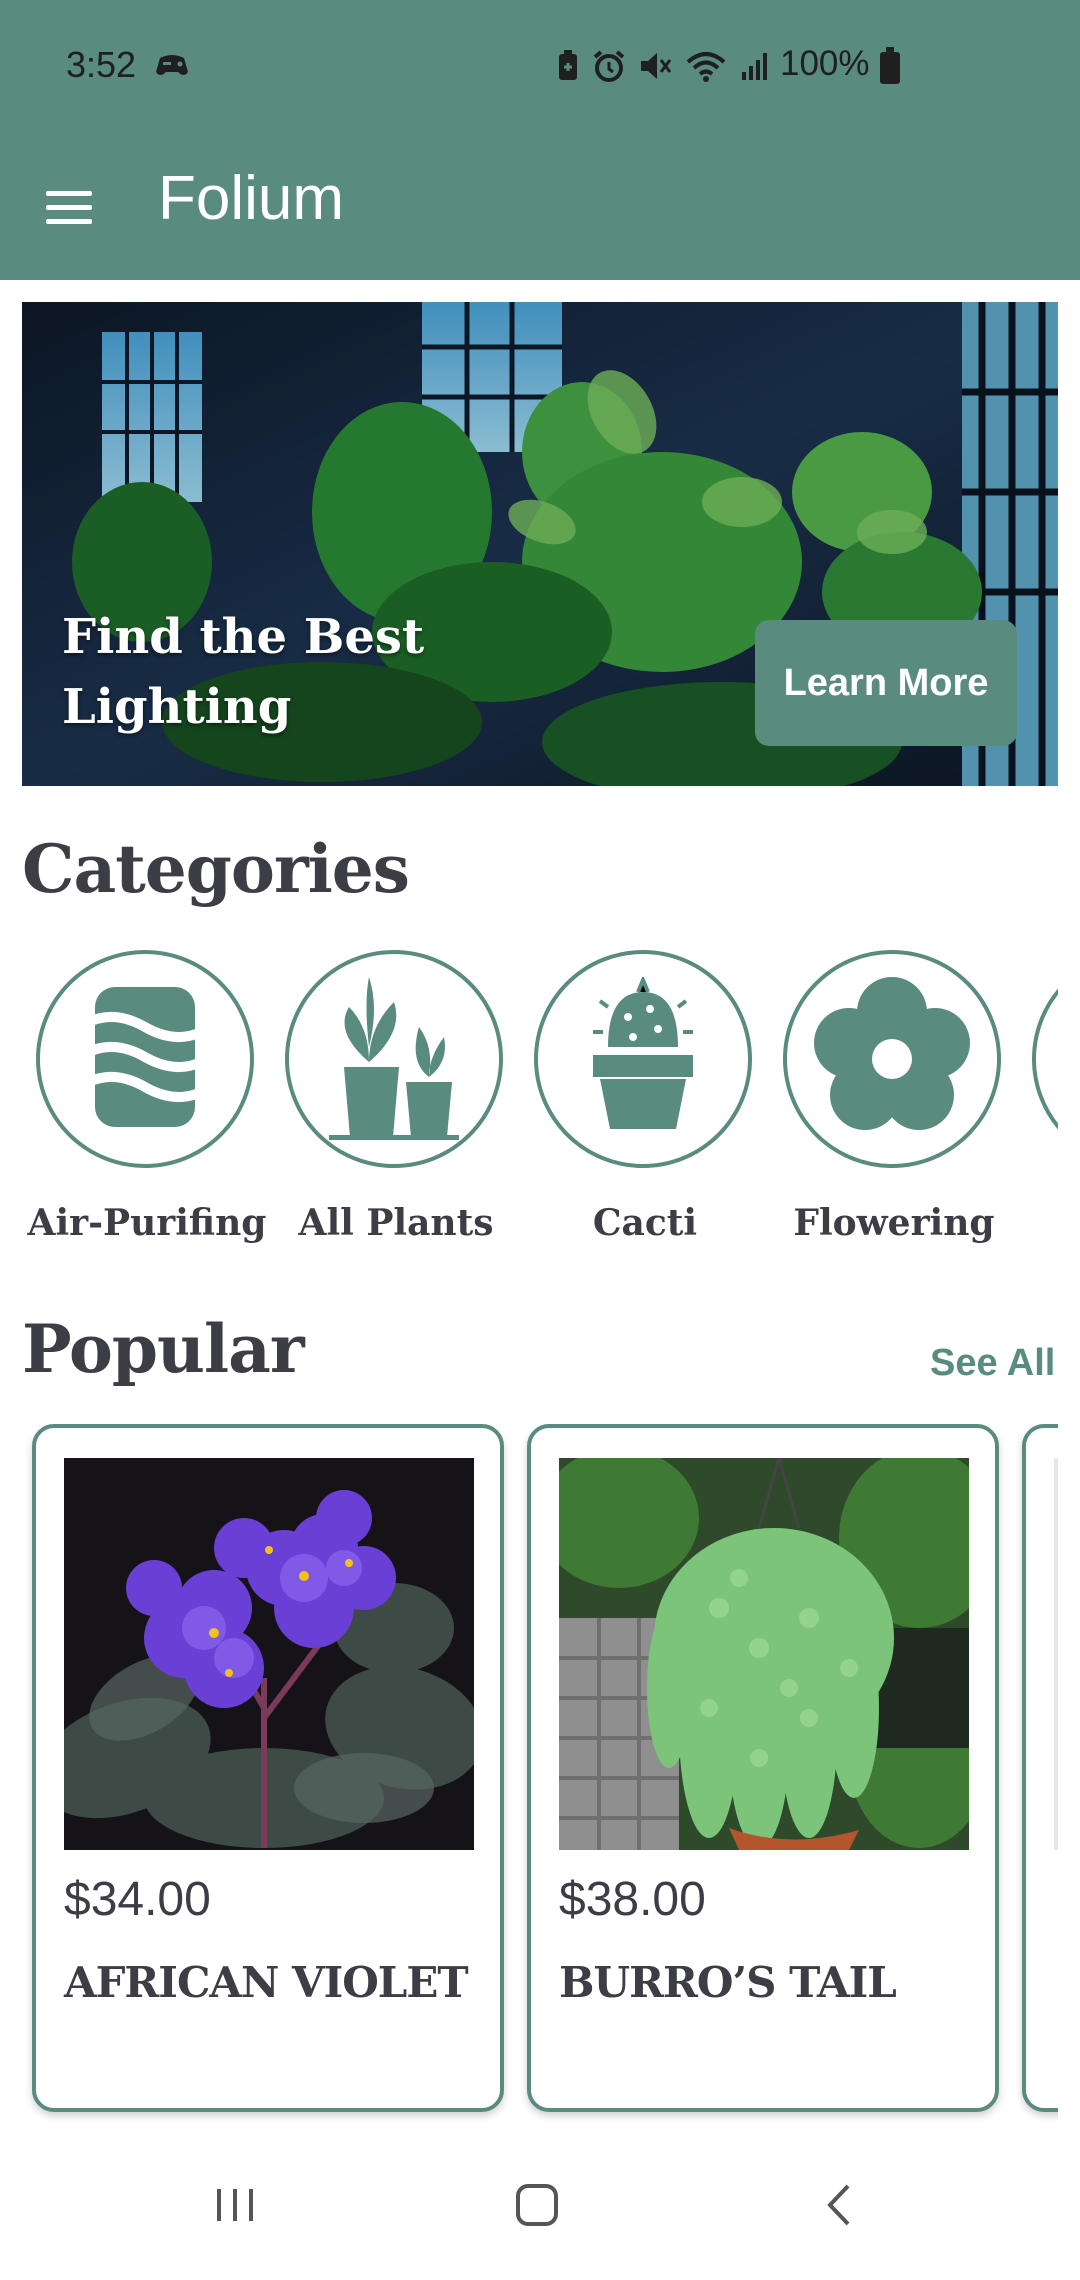  I want to click on status-time: 3:52, so click(101, 64).